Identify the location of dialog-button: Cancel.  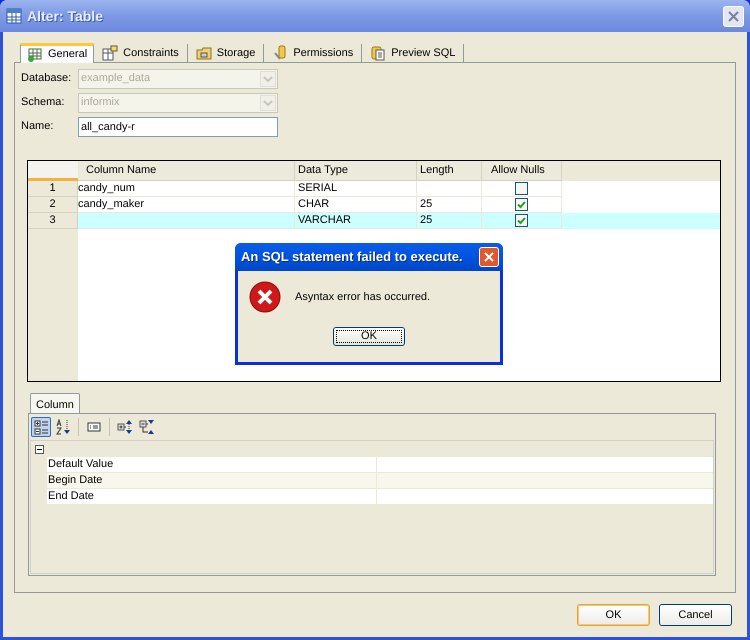
(695, 615).